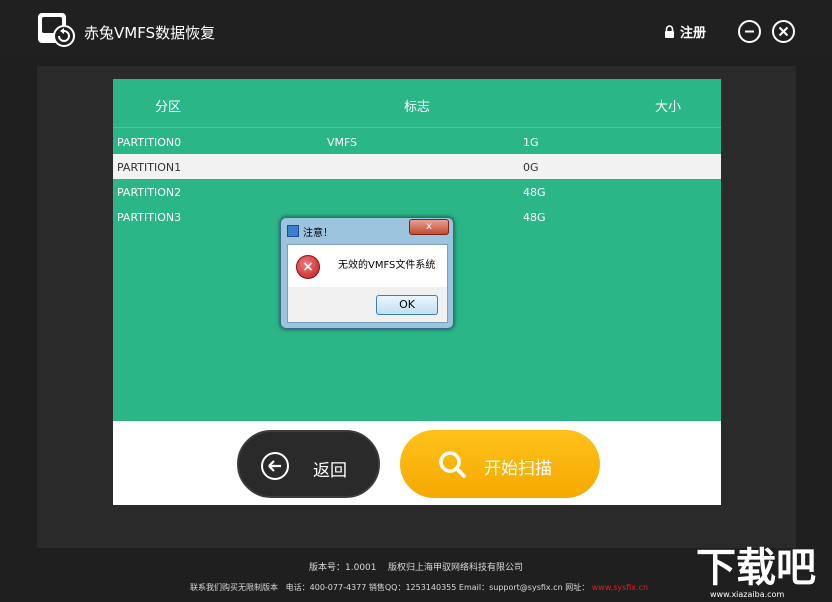 The height and width of the screenshot is (602, 832). What do you see at coordinates (620, 587) in the screenshot?
I see `website-link: www.sysfix.cn` at bounding box center [620, 587].